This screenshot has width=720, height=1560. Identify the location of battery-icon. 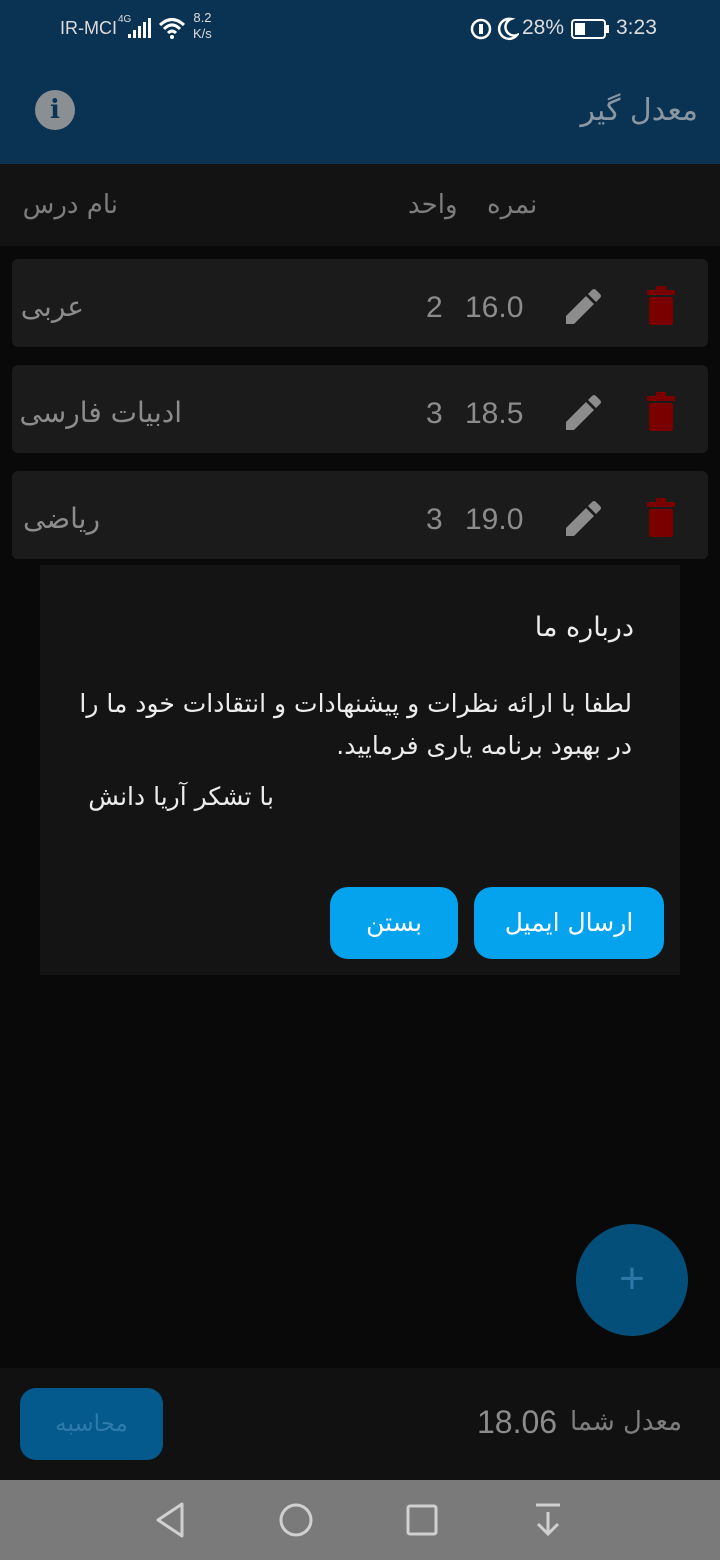
(590, 29).